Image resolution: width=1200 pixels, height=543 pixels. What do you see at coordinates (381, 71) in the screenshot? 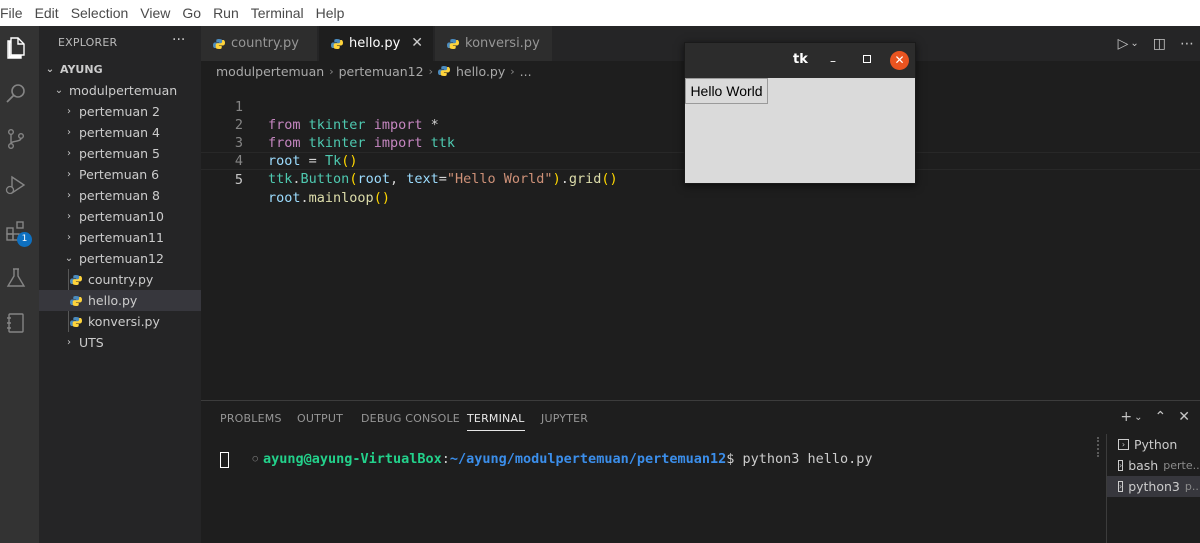
I see `breadcrumb-item: pertemuan12` at bounding box center [381, 71].